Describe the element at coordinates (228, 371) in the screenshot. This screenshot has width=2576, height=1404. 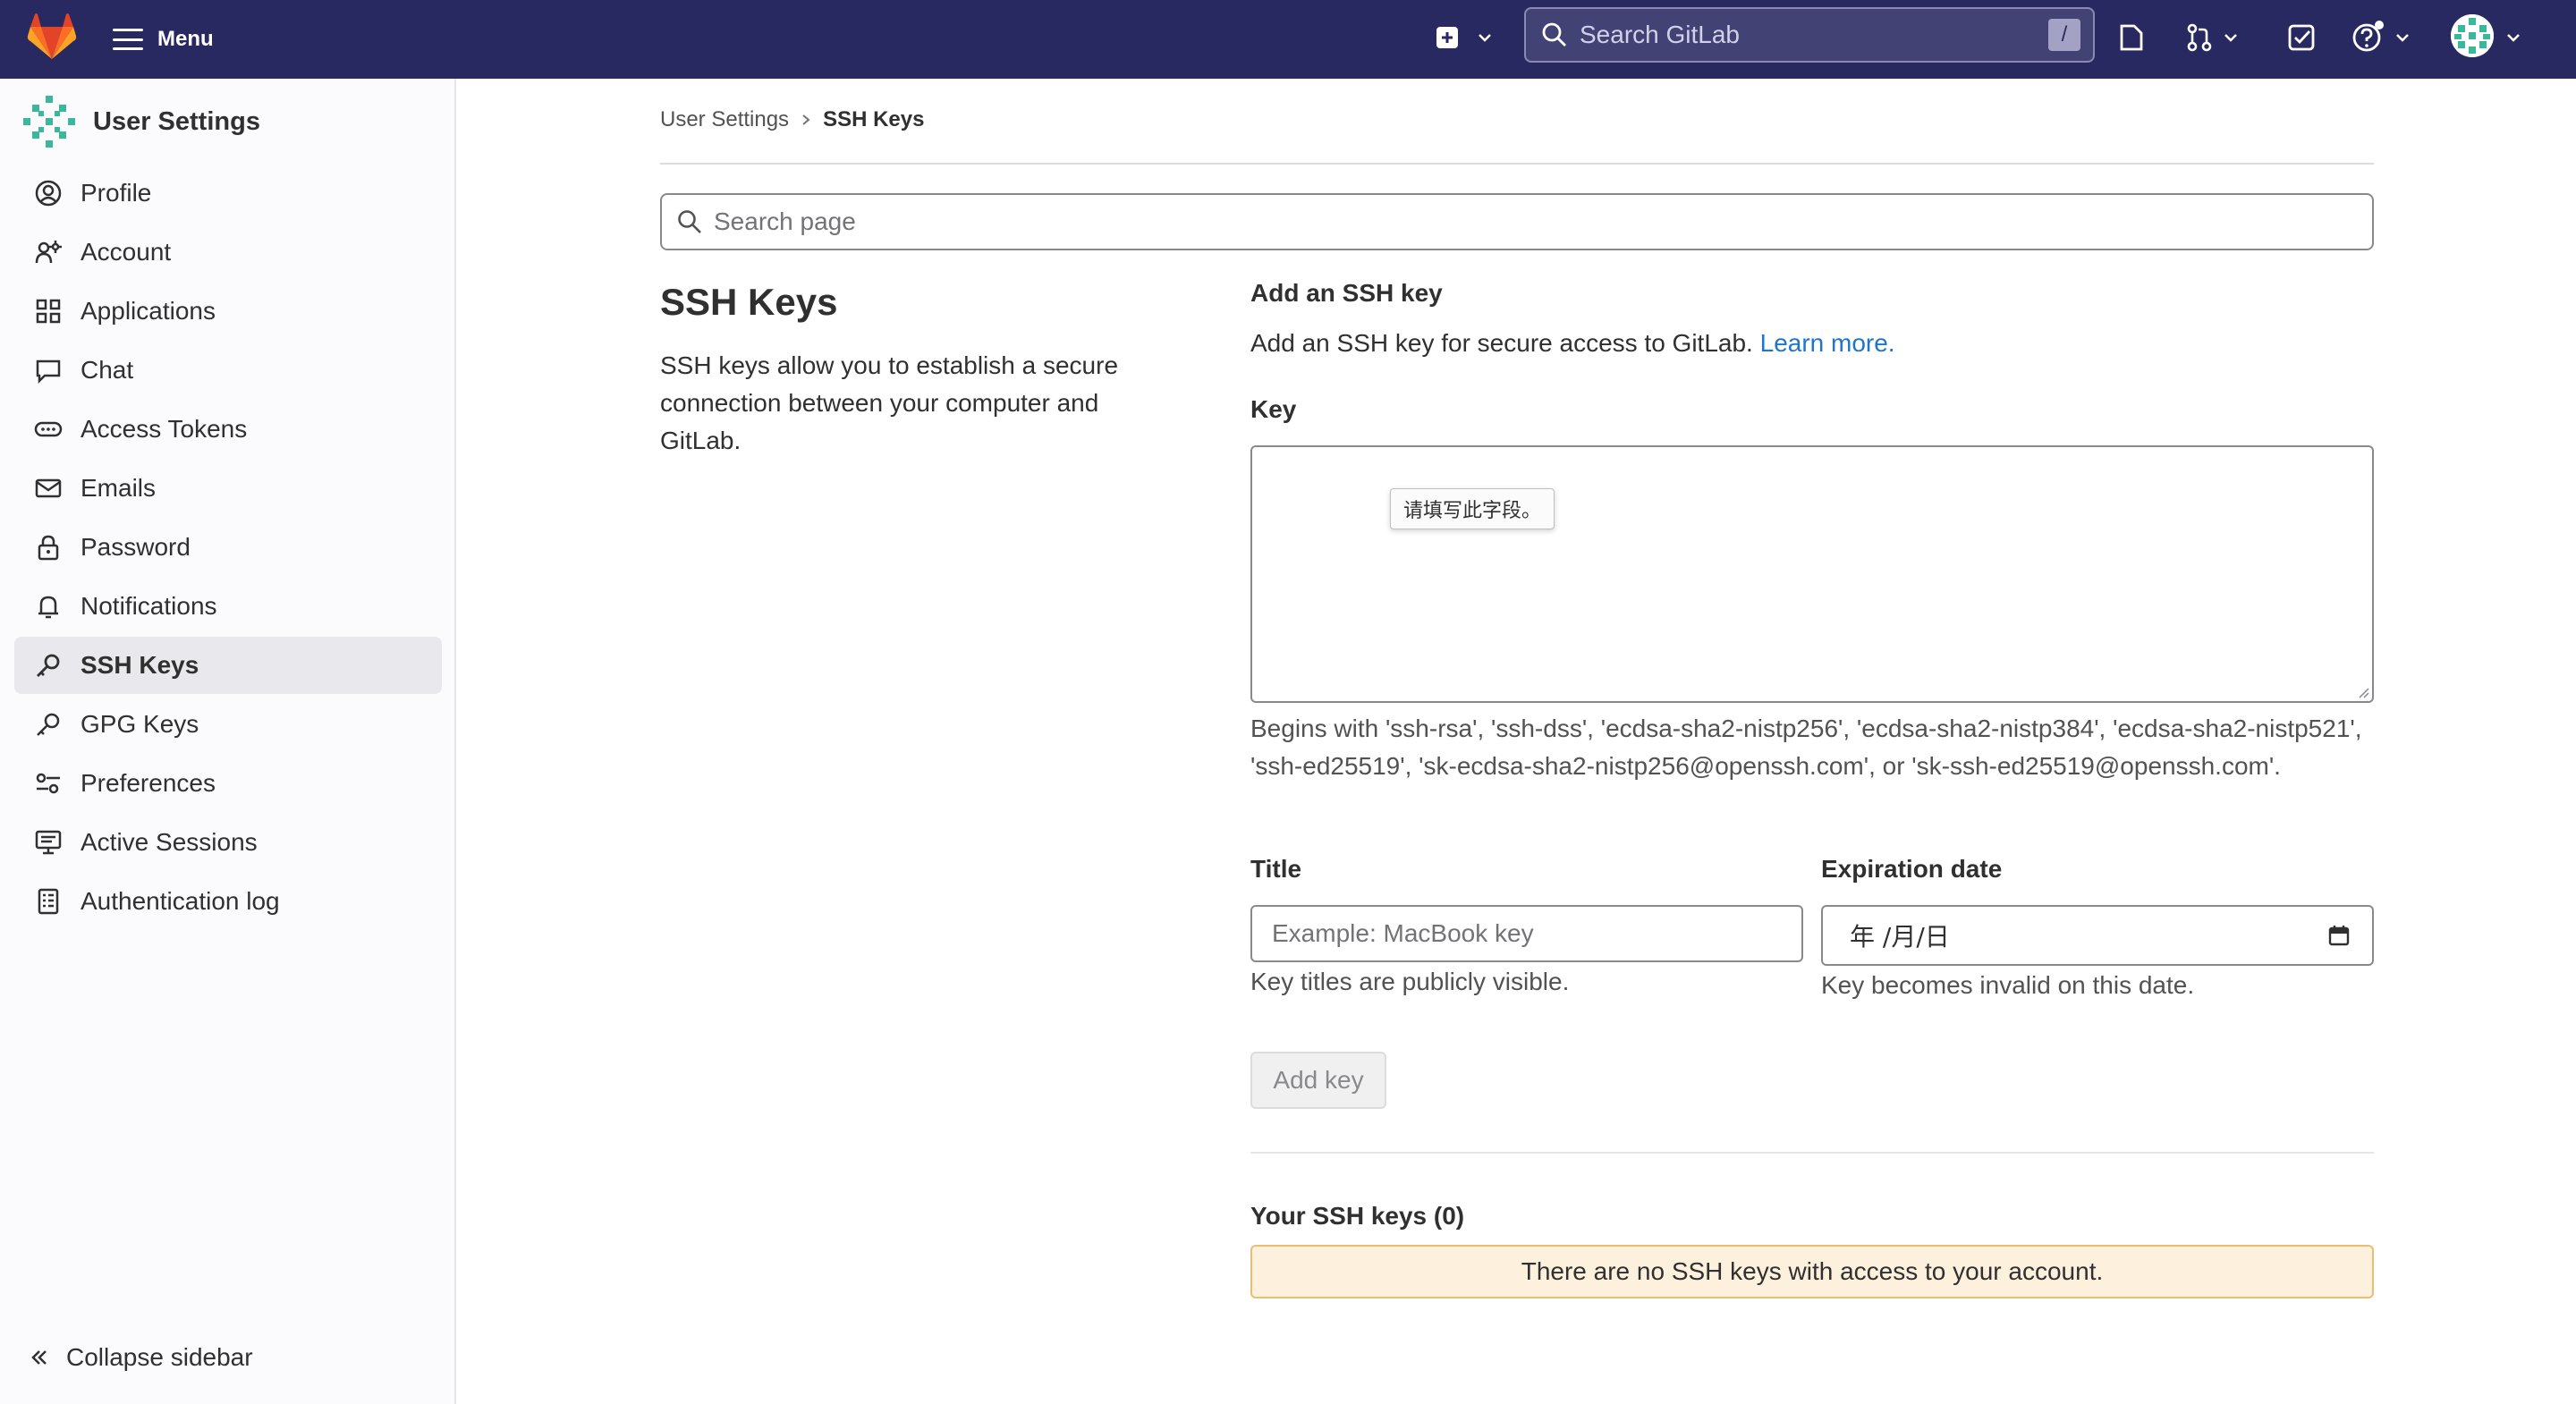
I see `sidebar-item-chat: Chat` at that location.